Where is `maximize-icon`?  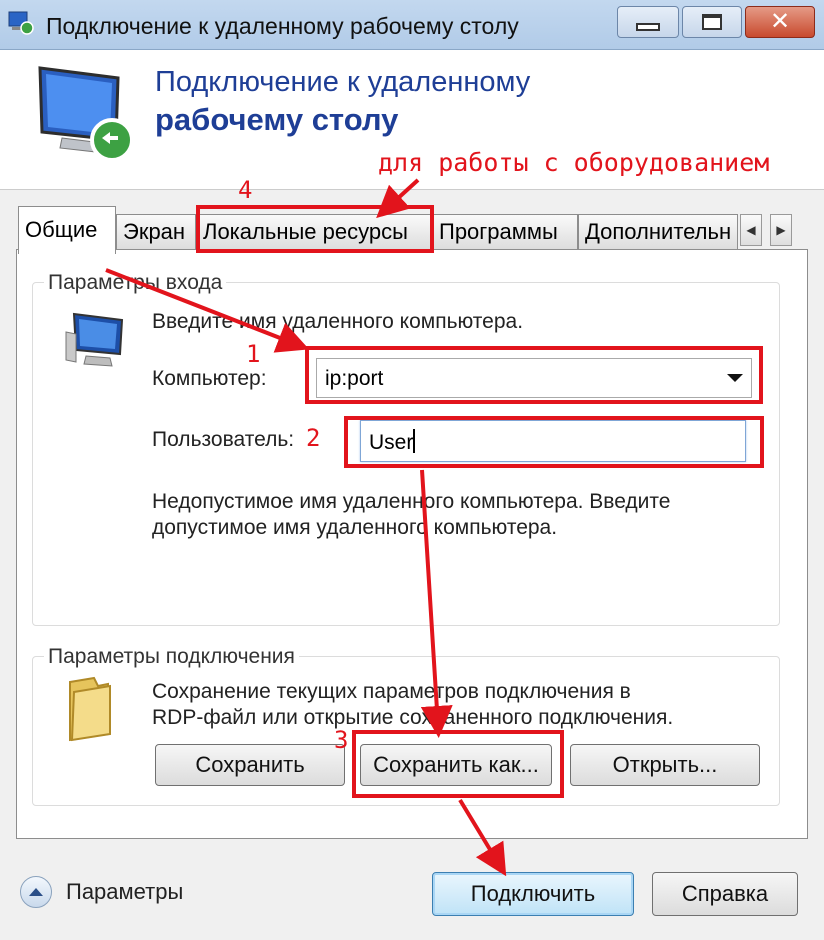
maximize-icon is located at coordinates (712, 22).